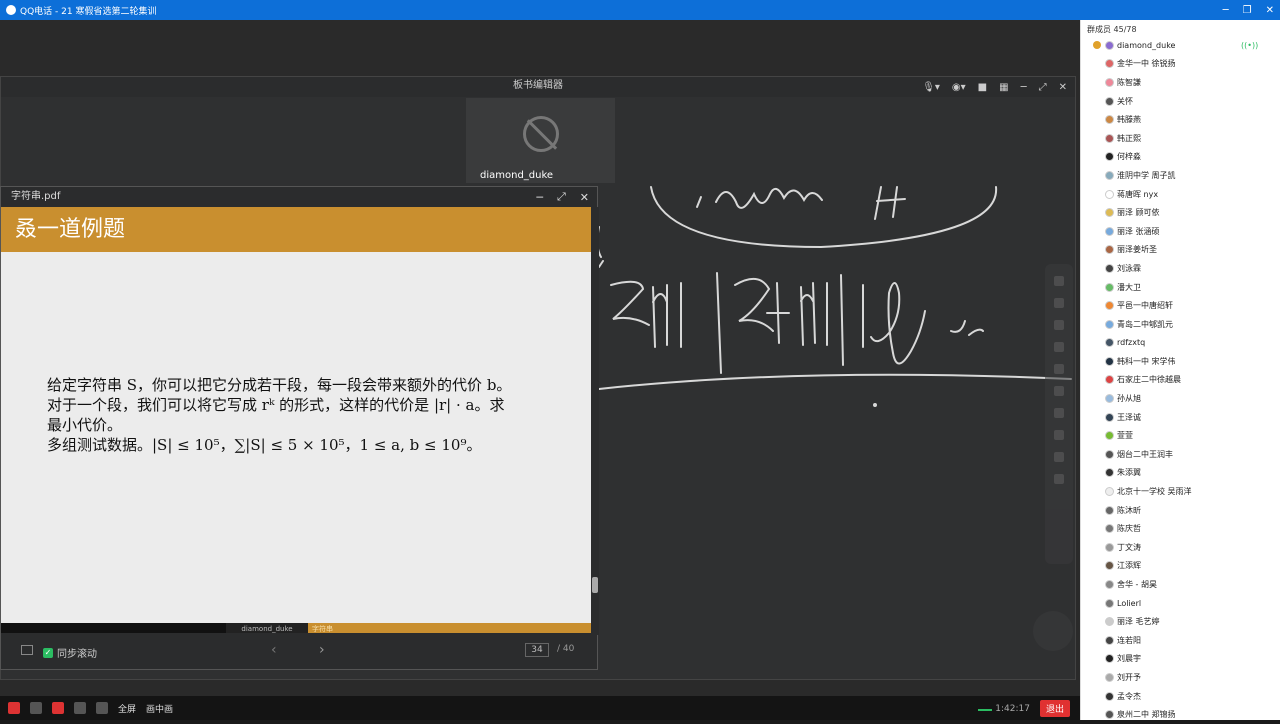  Describe the element at coordinates (1180, 175) in the screenshot. I see `member-item: 淮阴中学 周子凯` at that location.